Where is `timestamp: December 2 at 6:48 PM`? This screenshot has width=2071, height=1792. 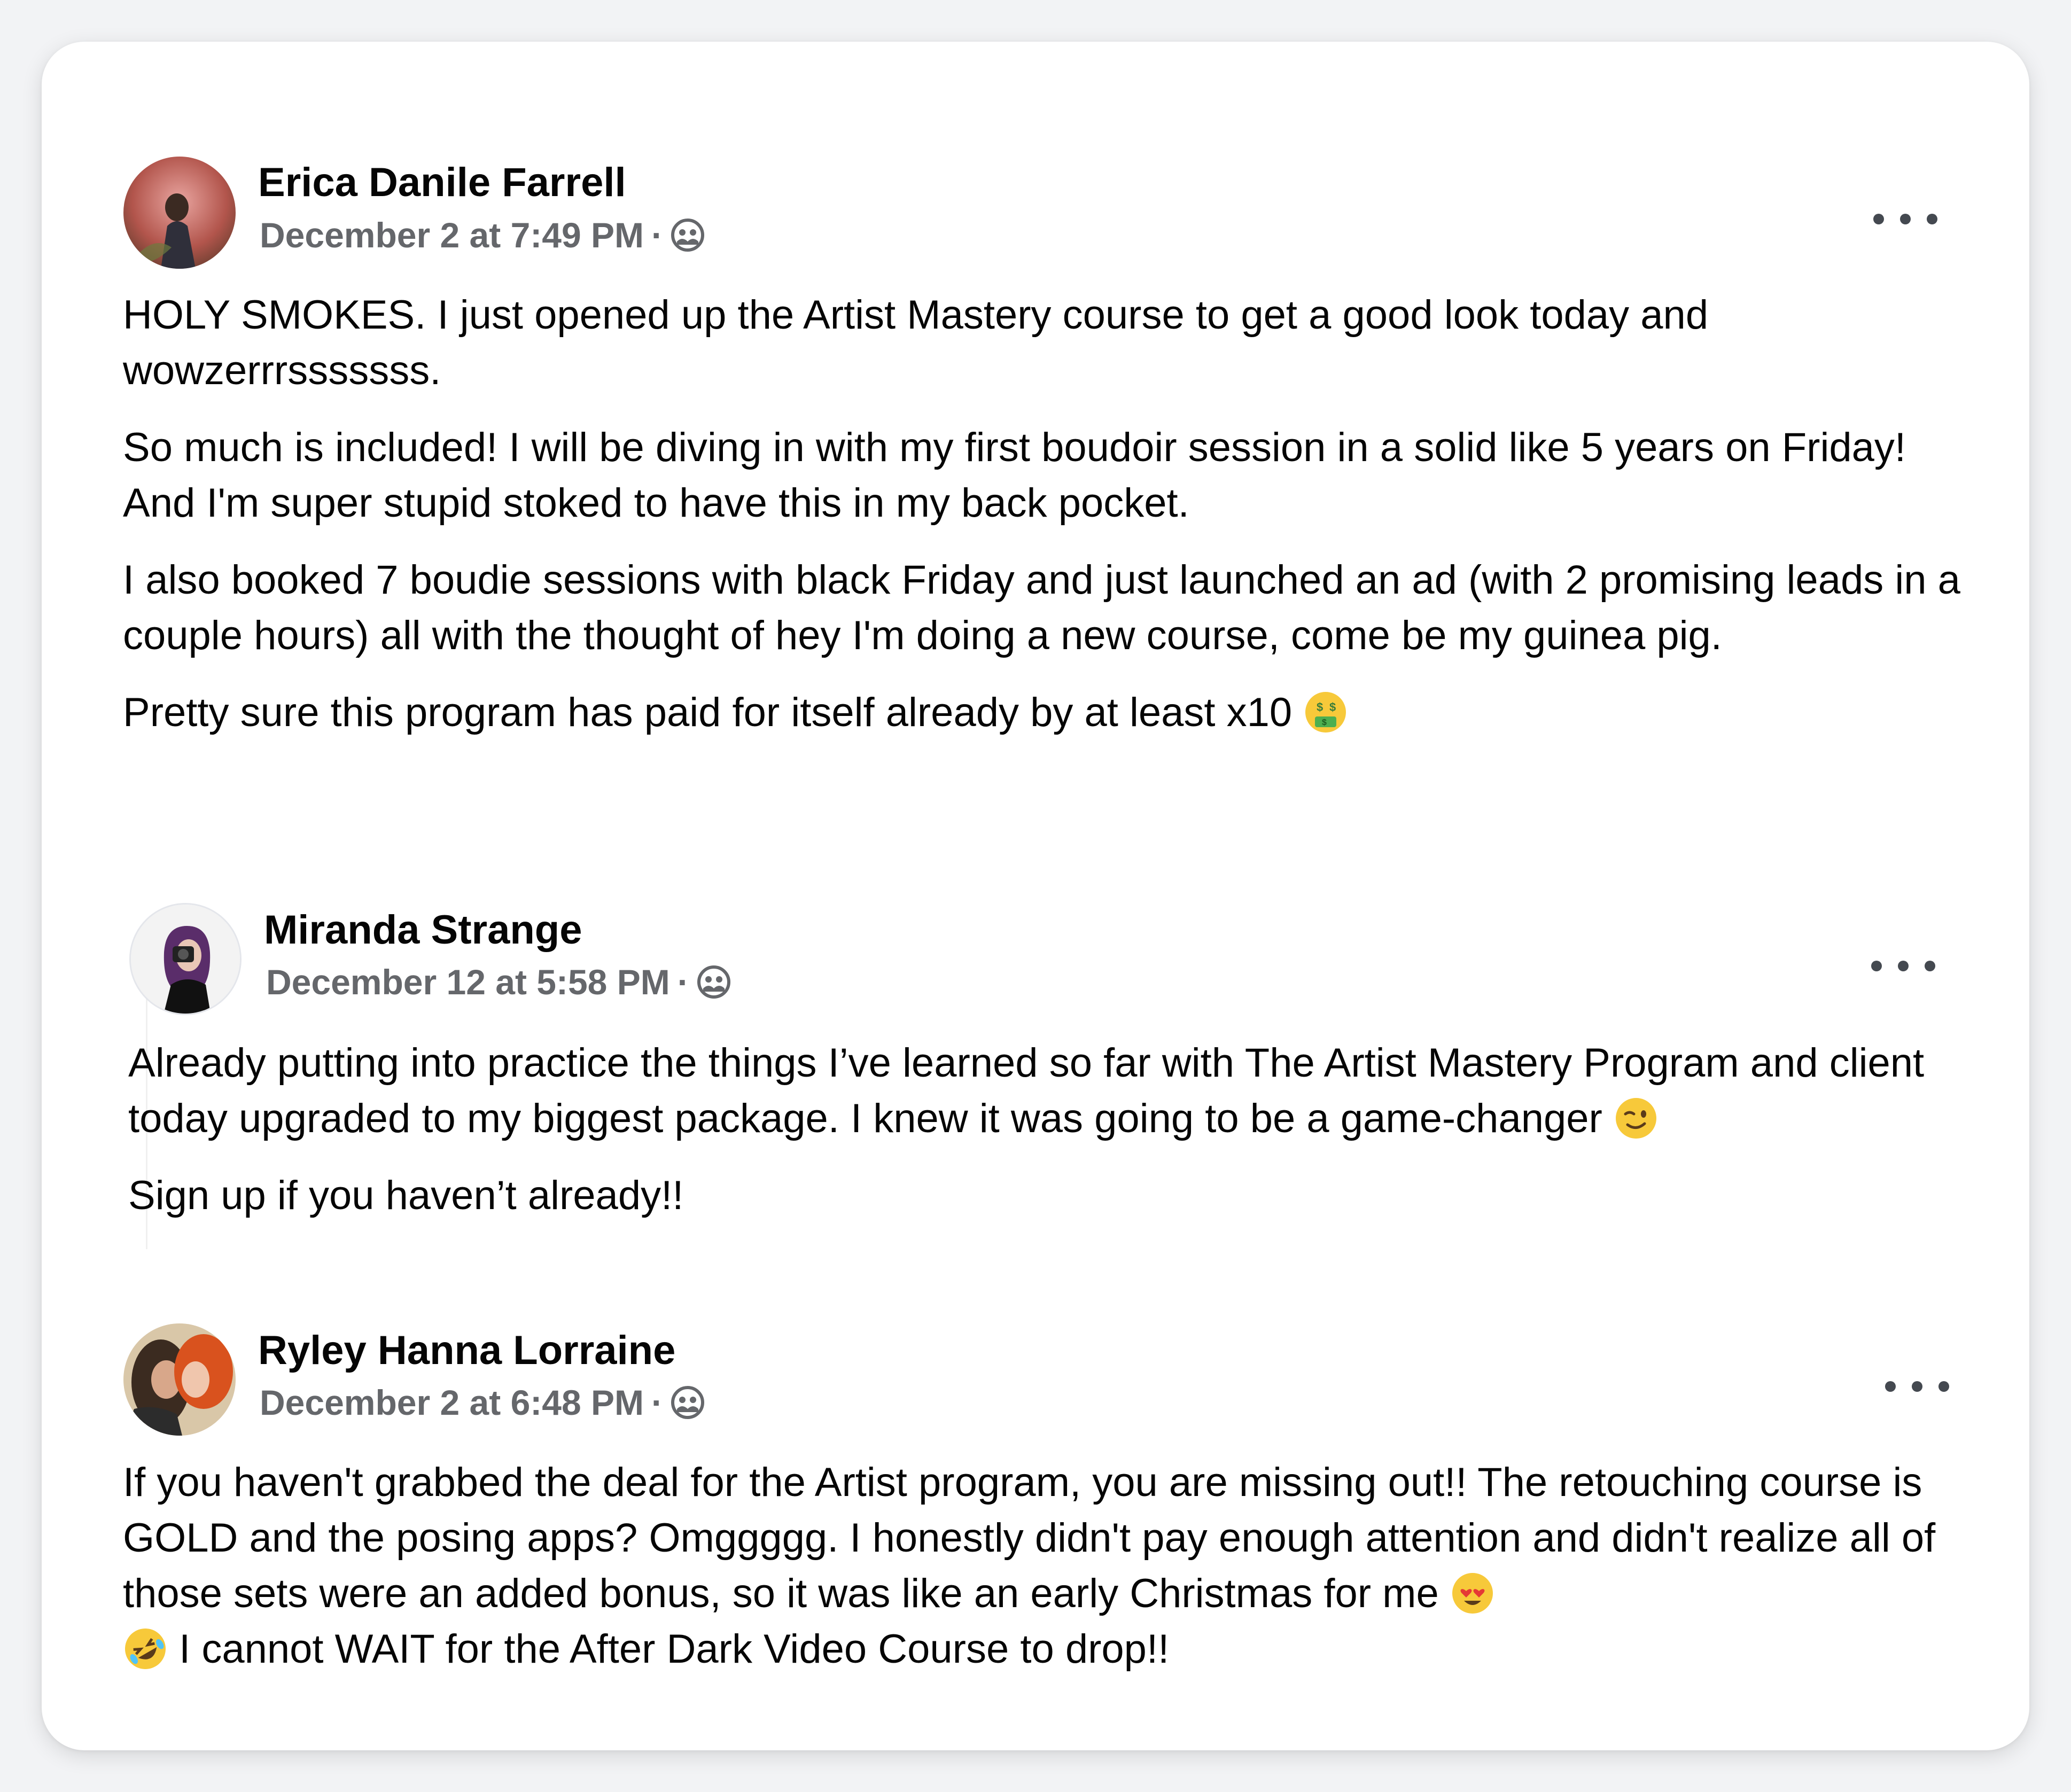 timestamp: December 2 at 6:48 PM is located at coordinates (452, 1402).